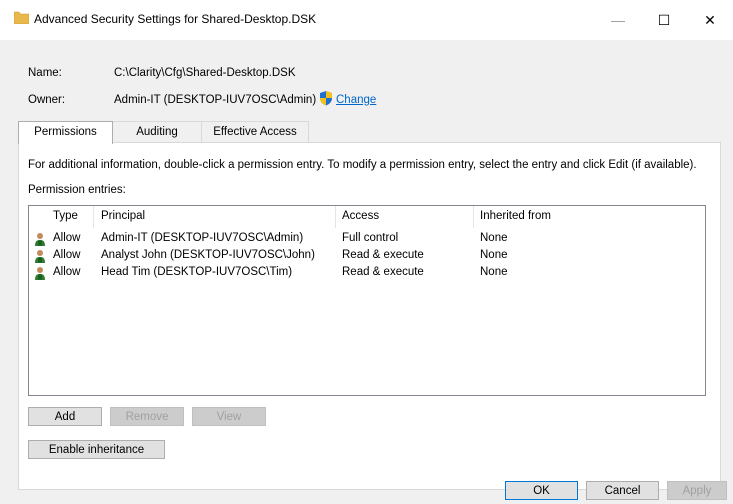 The width and height of the screenshot is (733, 504). What do you see at coordinates (710, 20) in the screenshot?
I see `close-button: ✕` at bounding box center [710, 20].